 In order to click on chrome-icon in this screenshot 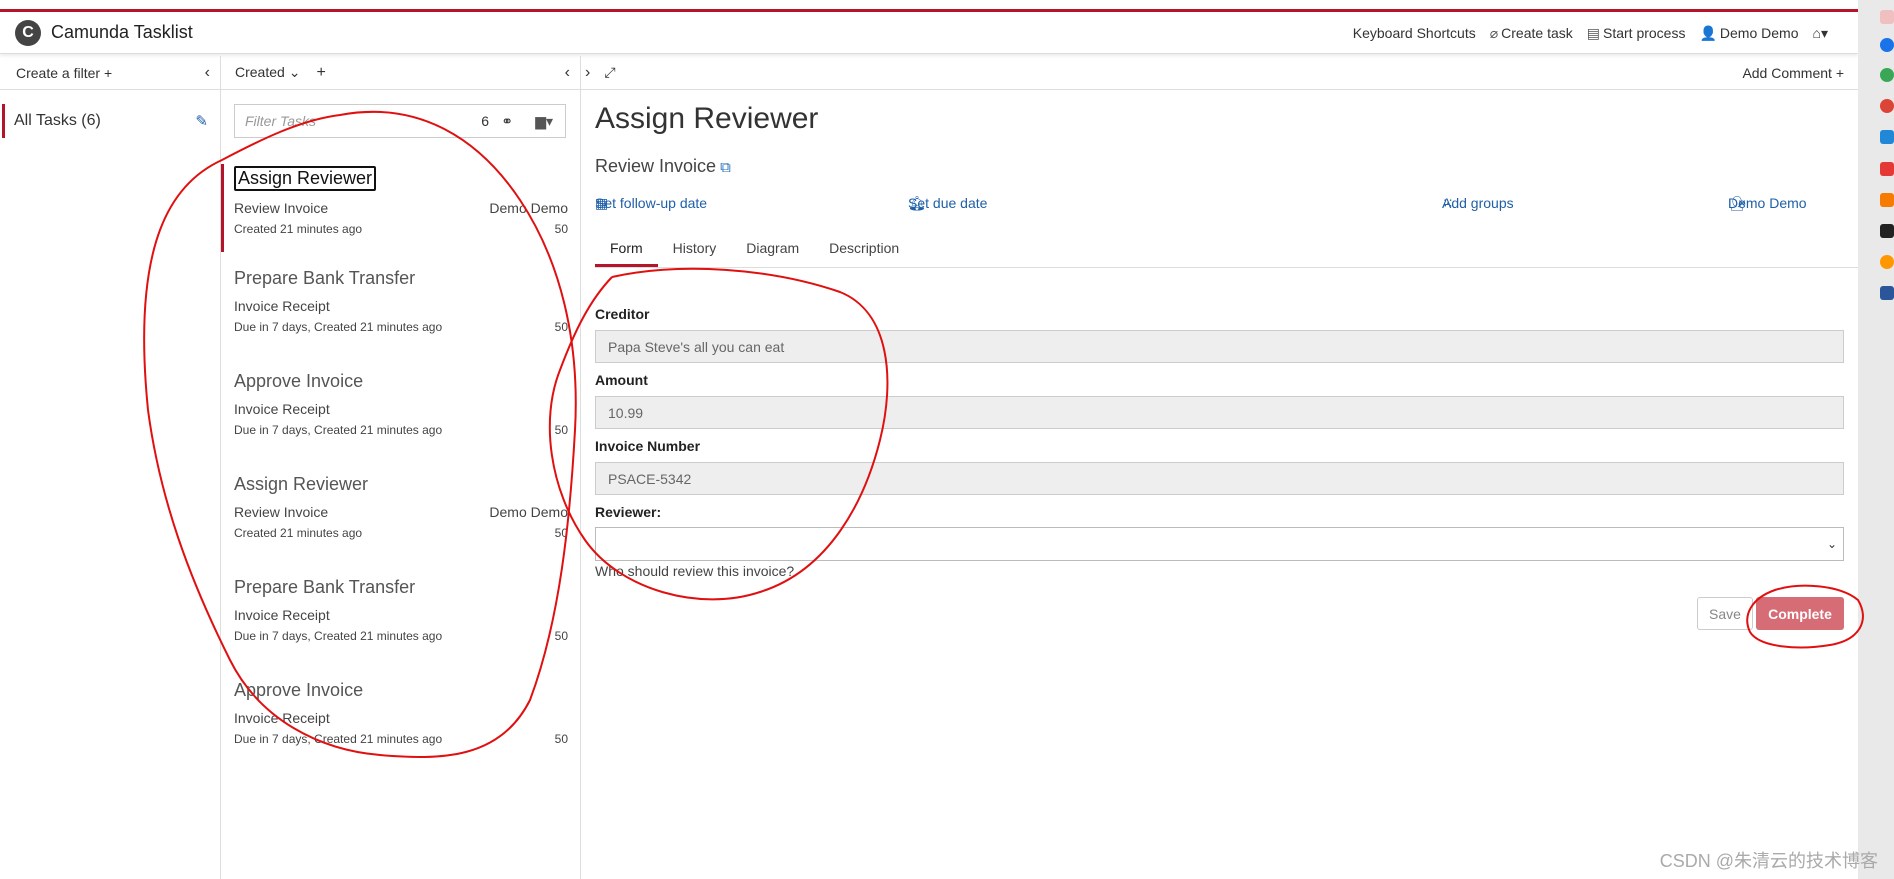, I will do `click(1887, 106)`.